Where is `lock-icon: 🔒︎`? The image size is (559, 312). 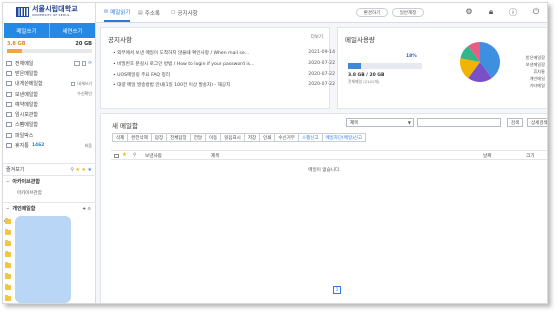
lock-icon: 🔒︎ is located at coordinates (491, 12).